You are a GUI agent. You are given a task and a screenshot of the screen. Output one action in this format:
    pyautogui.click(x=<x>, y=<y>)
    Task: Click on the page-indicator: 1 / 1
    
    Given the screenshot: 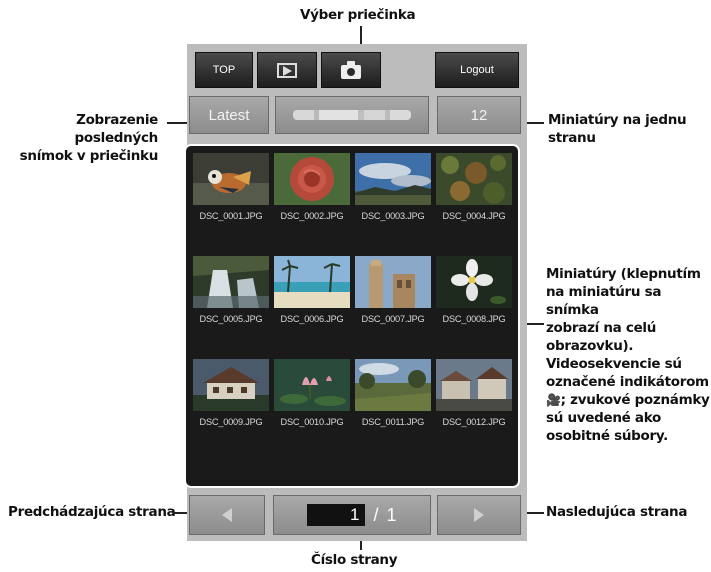 What is the action you would take?
    pyautogui.click(x=352, y=515)
    